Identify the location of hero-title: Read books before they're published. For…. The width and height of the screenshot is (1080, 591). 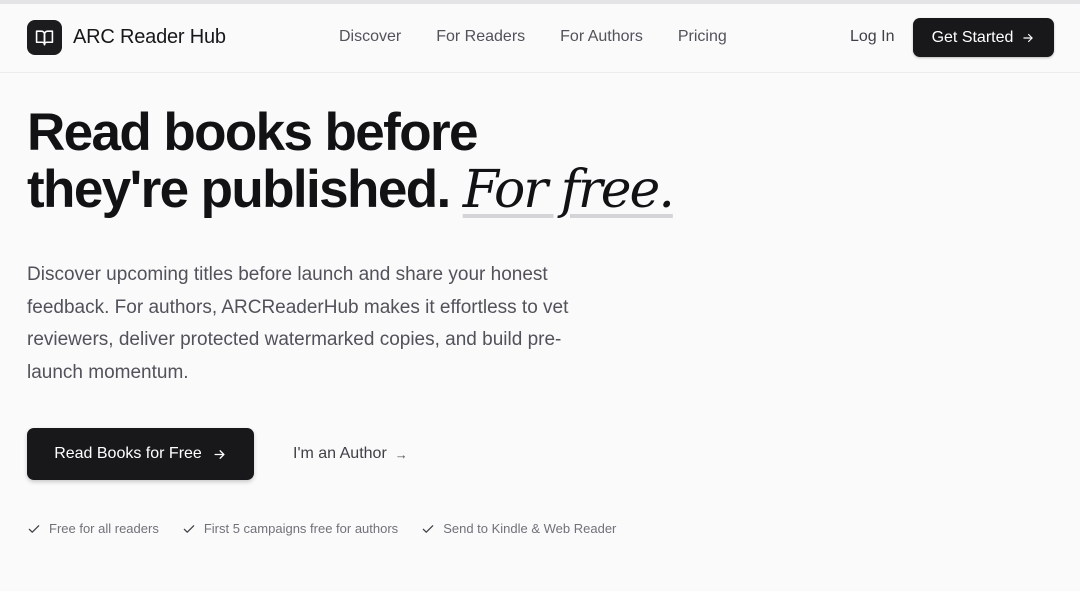
(351, 161).